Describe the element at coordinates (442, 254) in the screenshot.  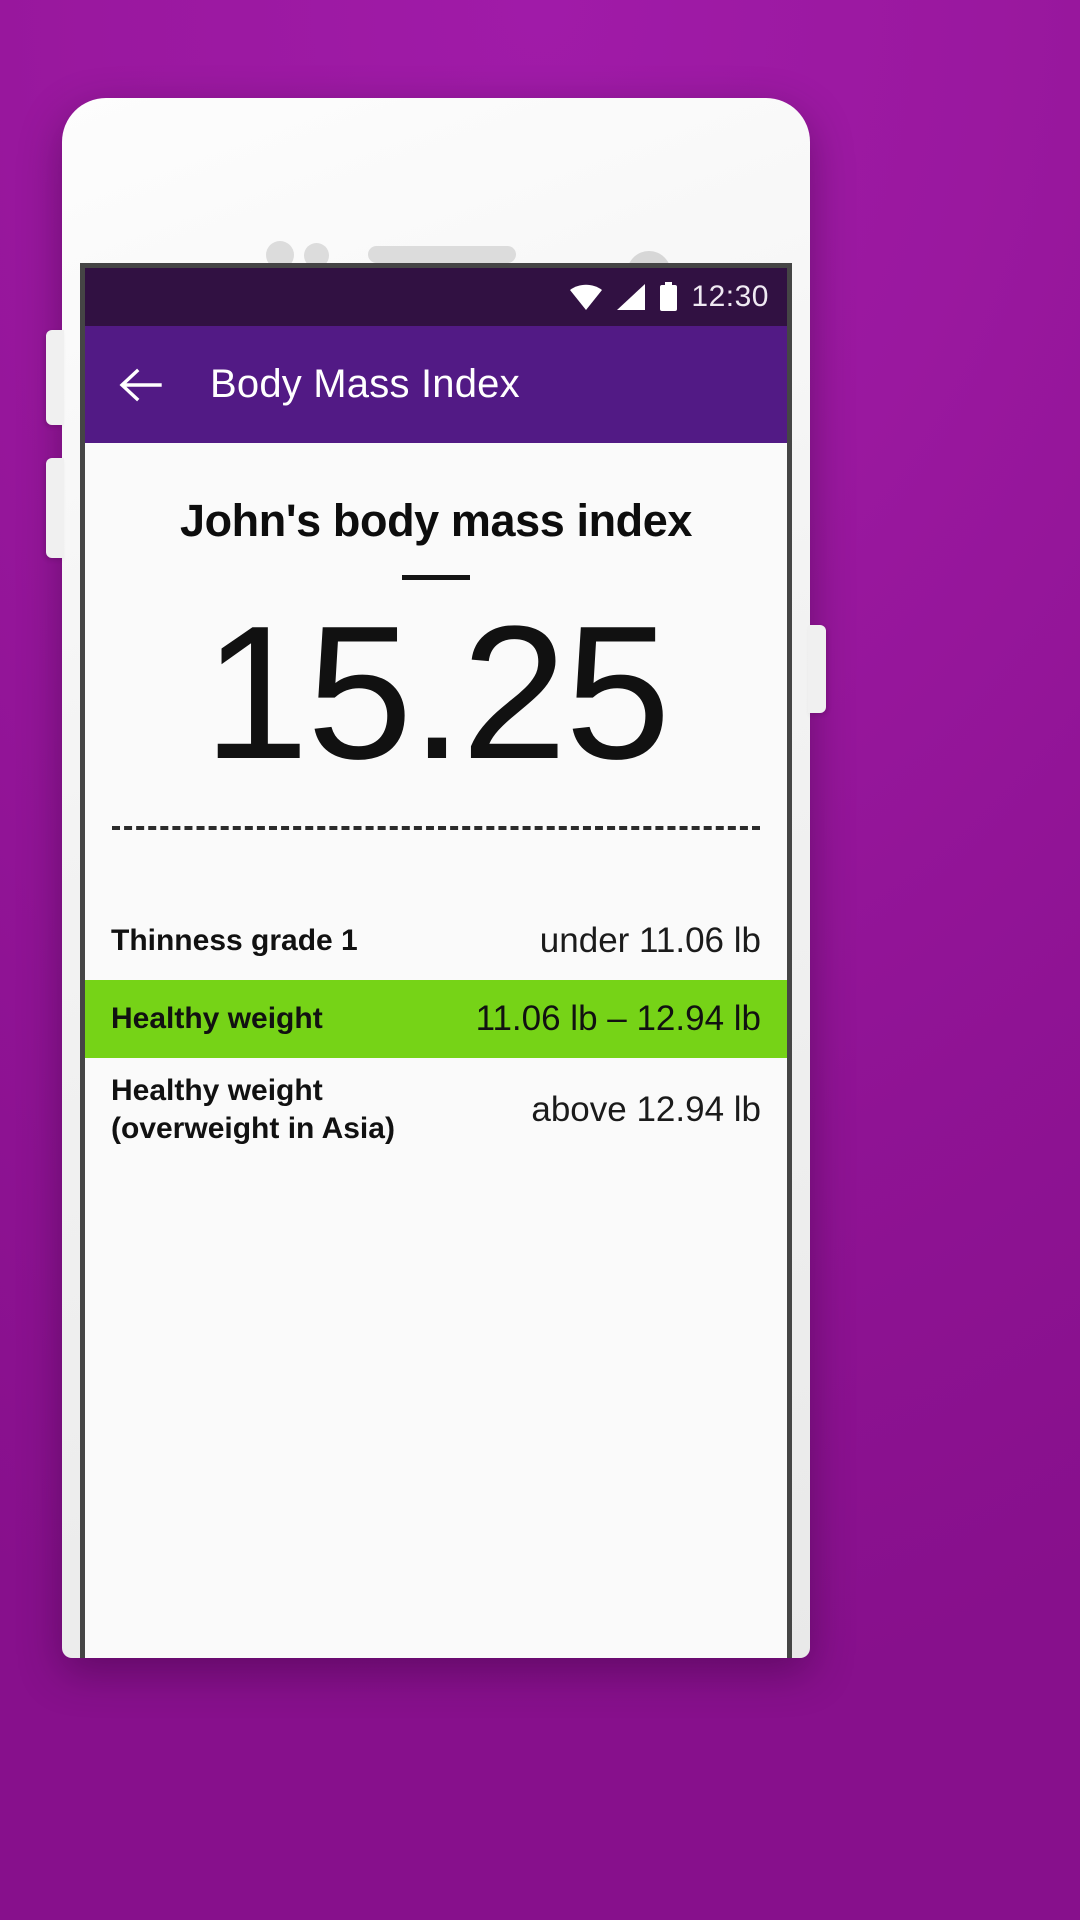
I see `earpiece-speaker` at that location.